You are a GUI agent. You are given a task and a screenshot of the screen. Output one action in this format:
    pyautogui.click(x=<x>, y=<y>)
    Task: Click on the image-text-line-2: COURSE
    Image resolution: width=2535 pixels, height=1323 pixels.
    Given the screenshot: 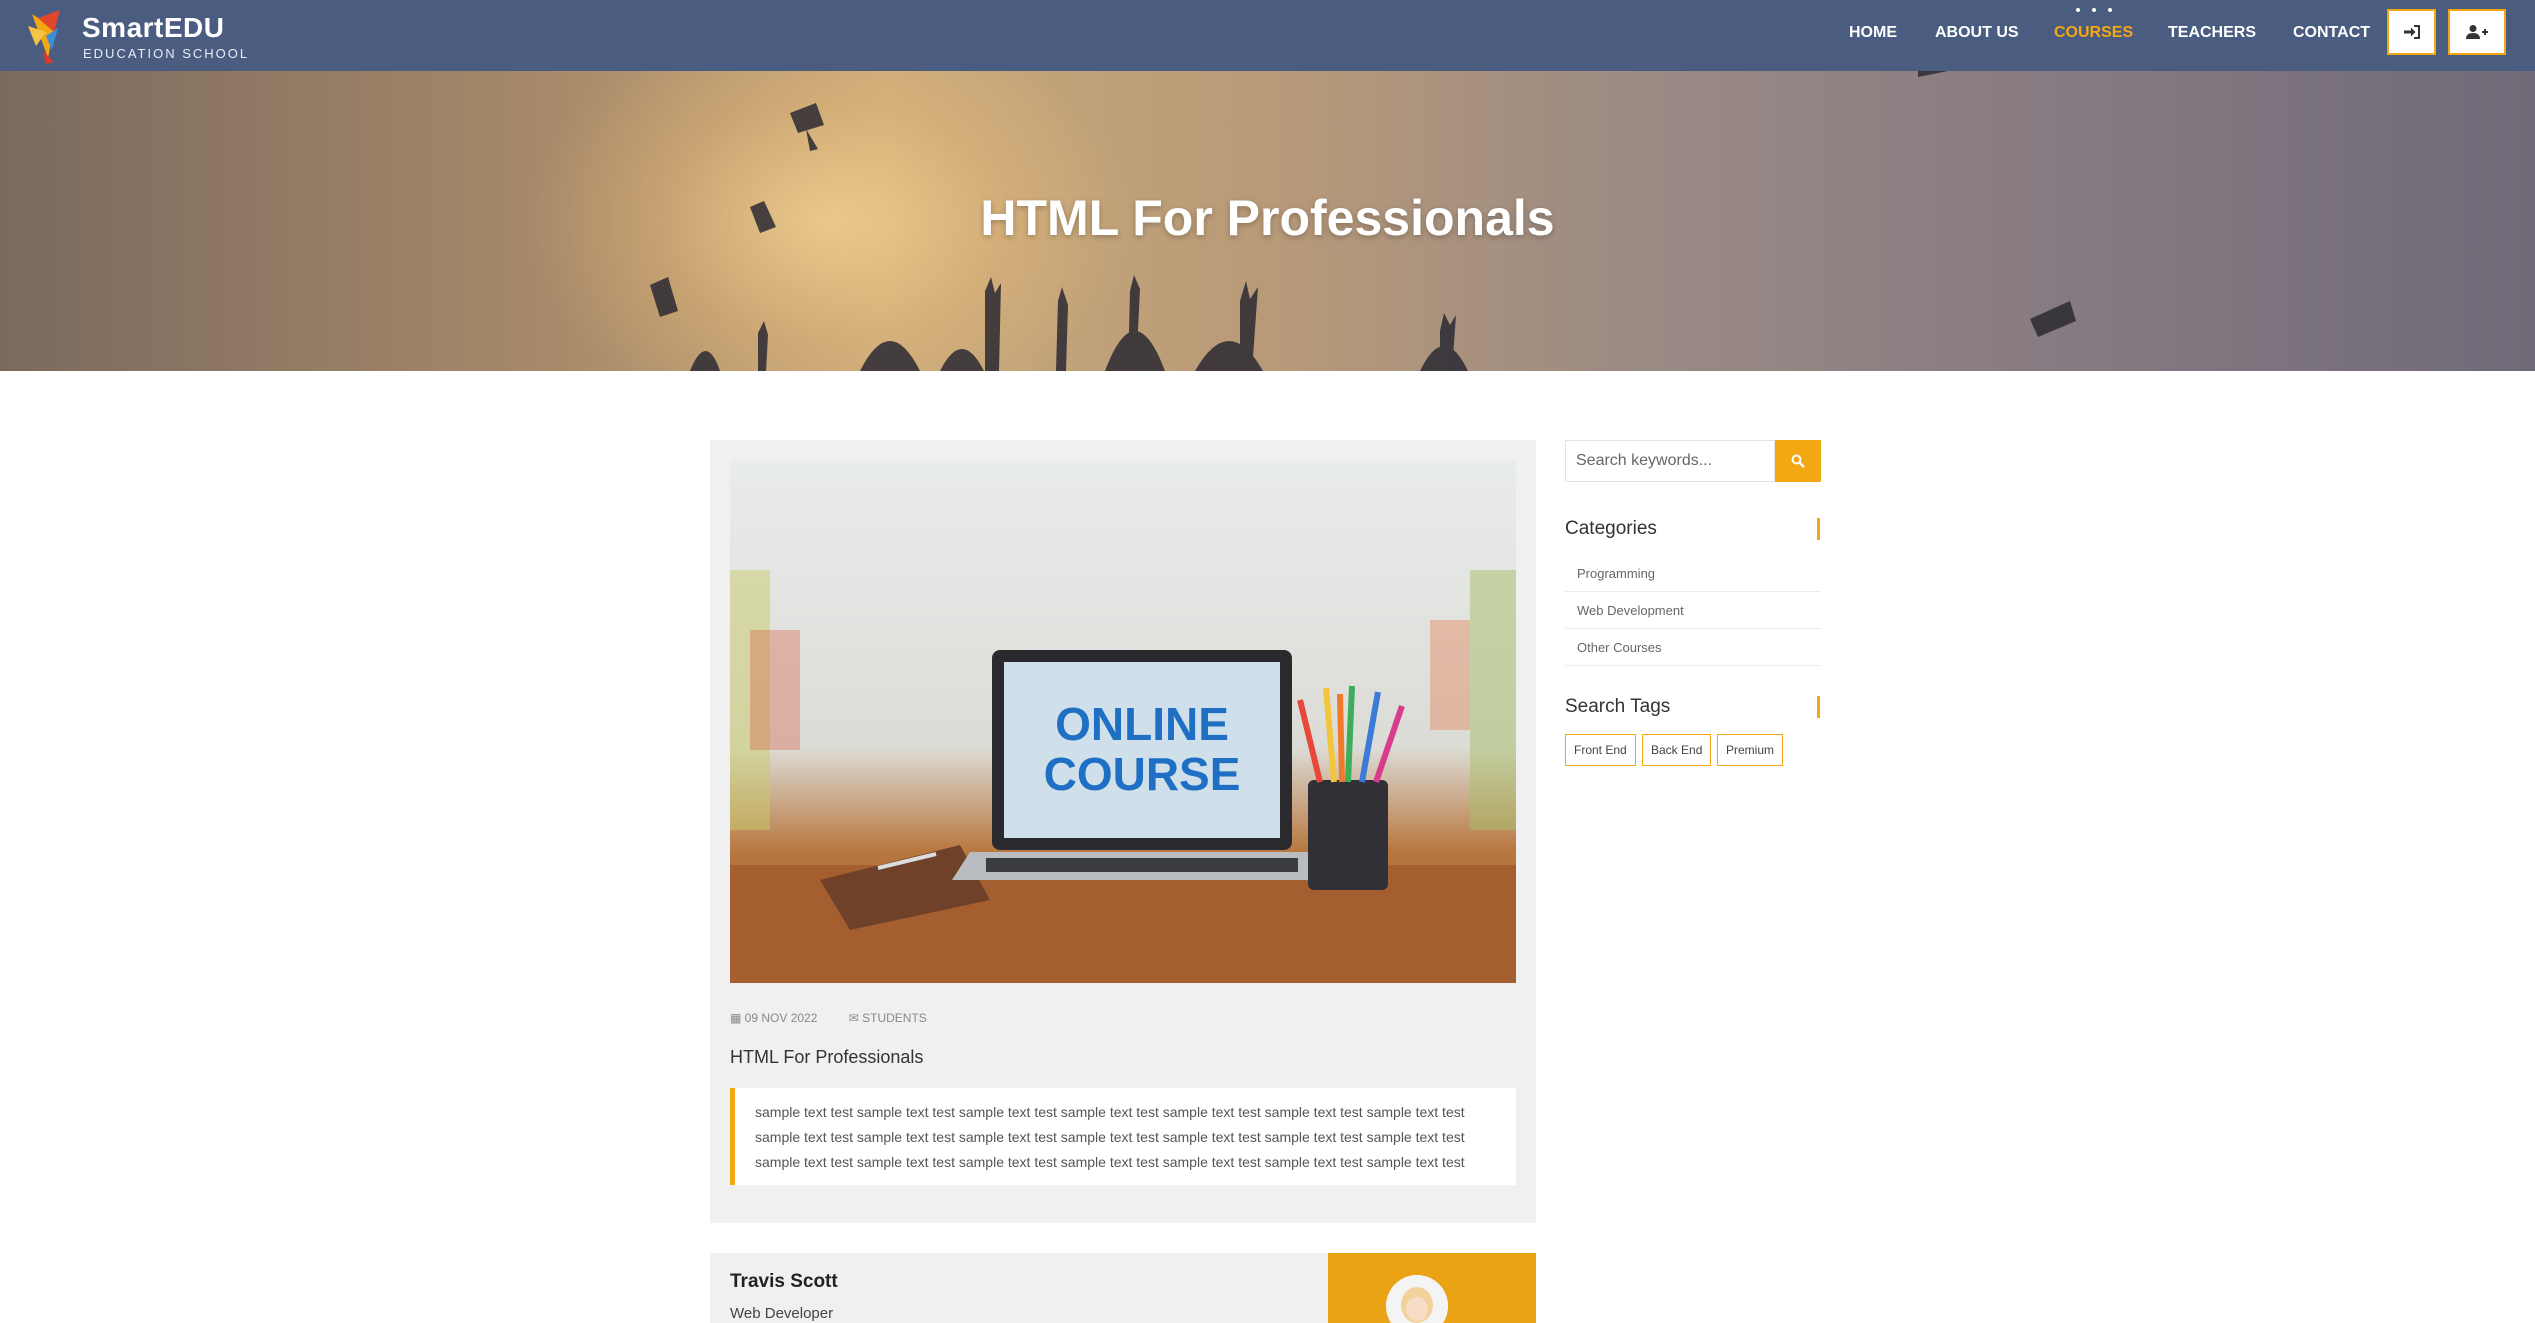 What is the action you would take?
    pyautogui.click(x=1142, y=774)
    